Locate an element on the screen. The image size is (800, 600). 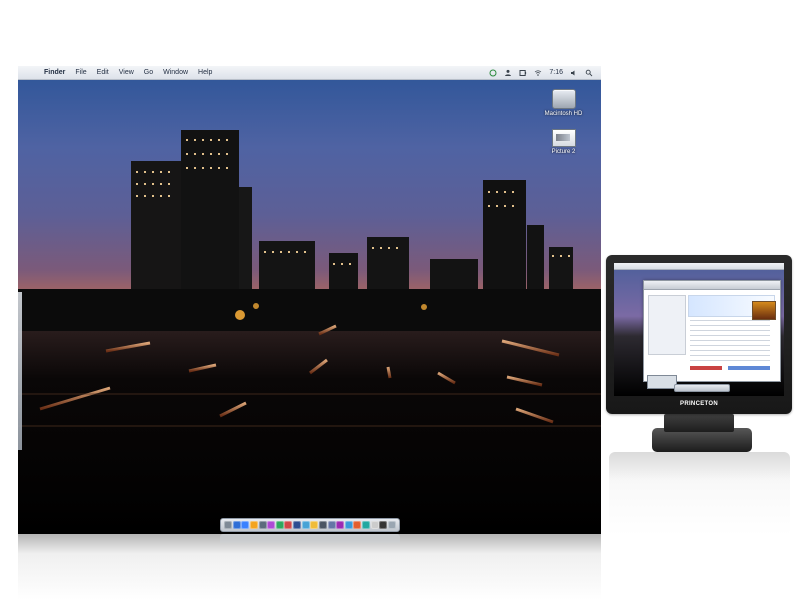
menu-go: Go is located at coordinates (148, 72).